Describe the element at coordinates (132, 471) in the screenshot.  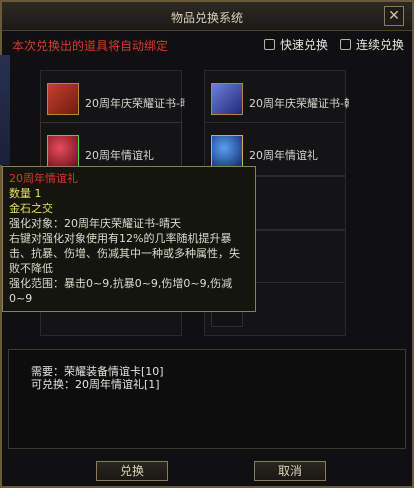
I see `exchange-button: 兑换` at that location.